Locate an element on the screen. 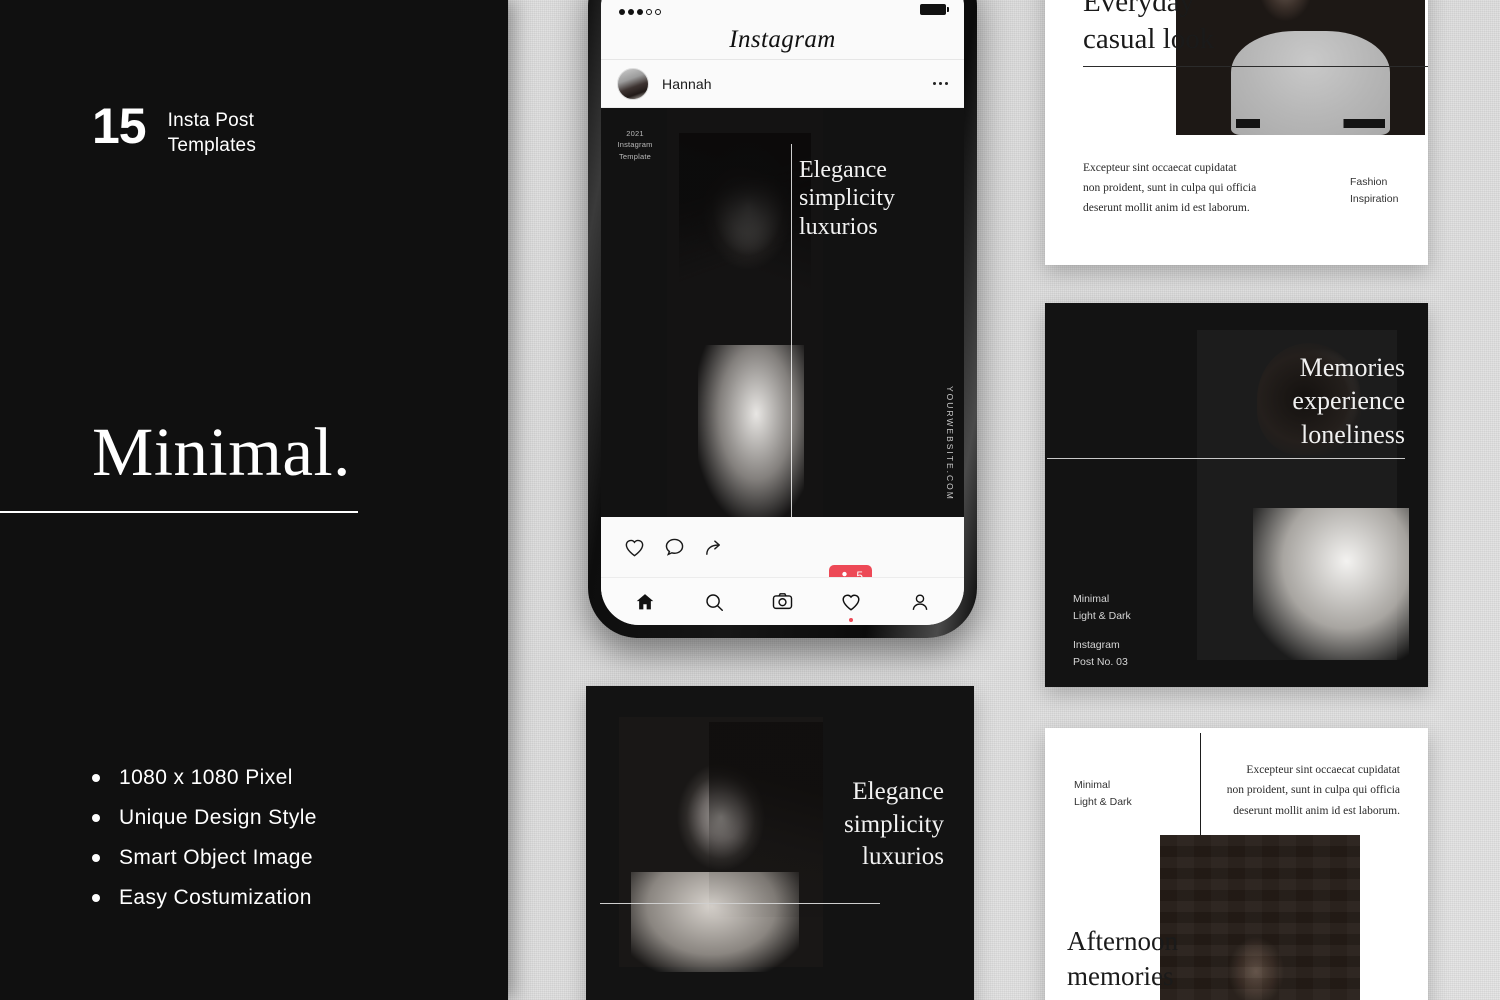 The image size is (1500, 1000). feature-label: 1080 x 1080 Pixel is located at coordinates (206, 777).